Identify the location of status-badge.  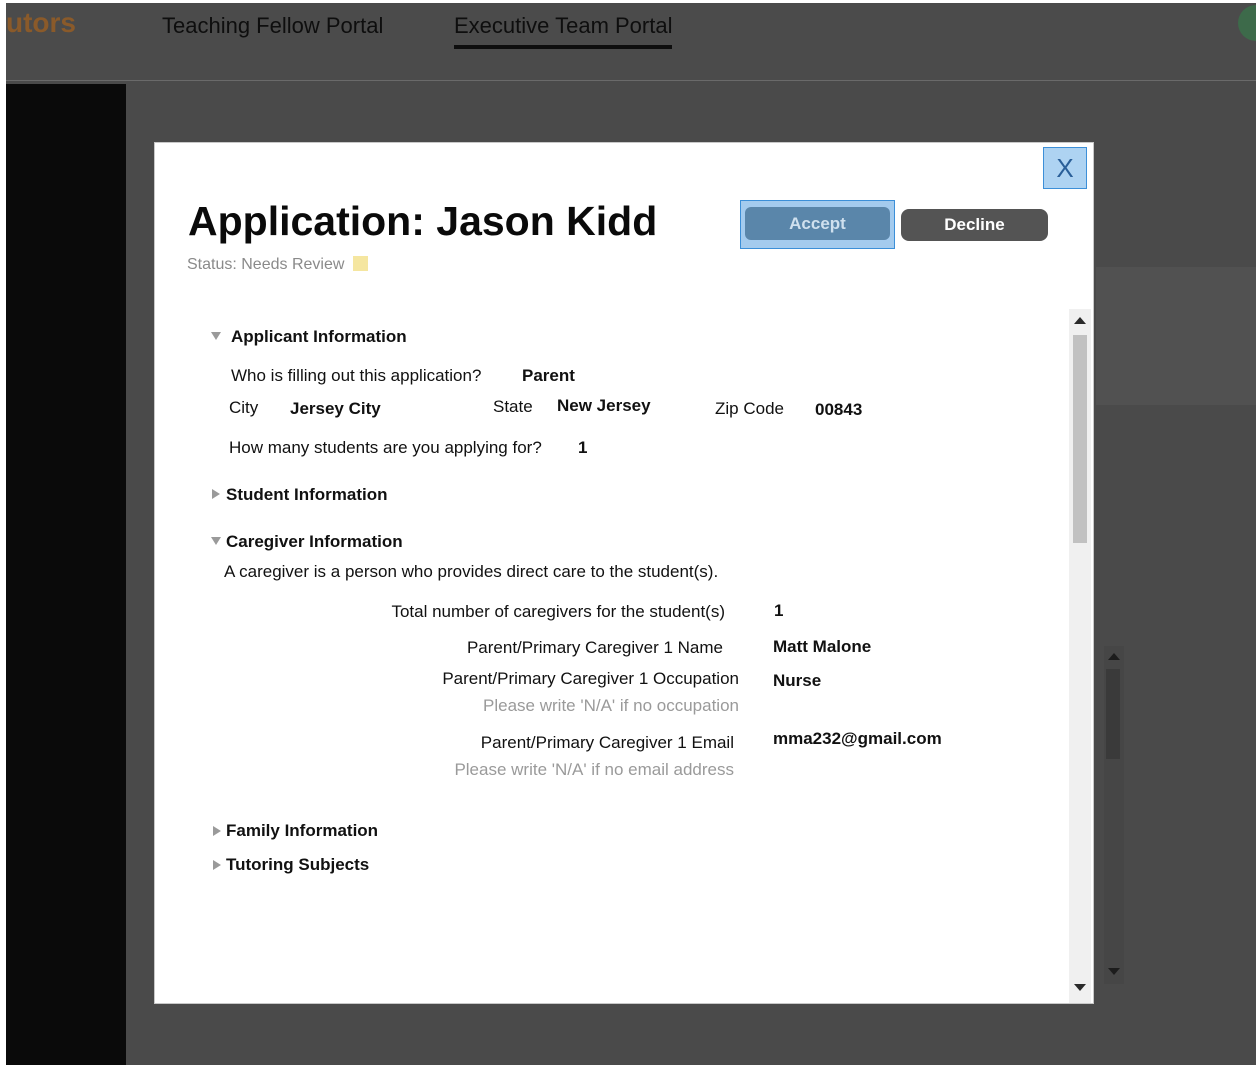
(361, 263).